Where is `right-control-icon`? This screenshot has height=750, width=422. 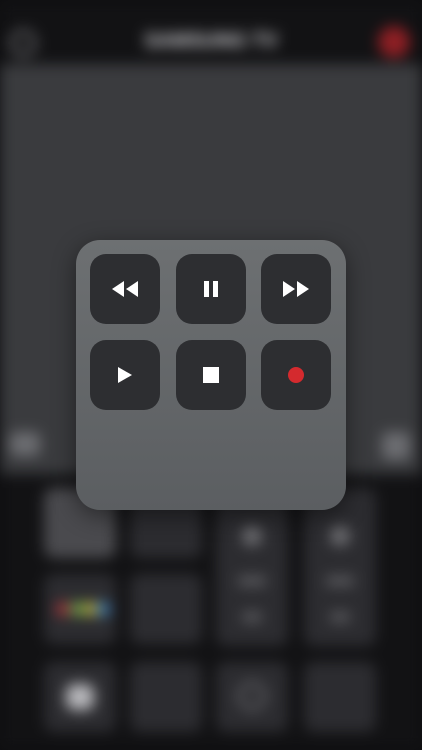
right-control-icon is located at coordinates (396, 446).